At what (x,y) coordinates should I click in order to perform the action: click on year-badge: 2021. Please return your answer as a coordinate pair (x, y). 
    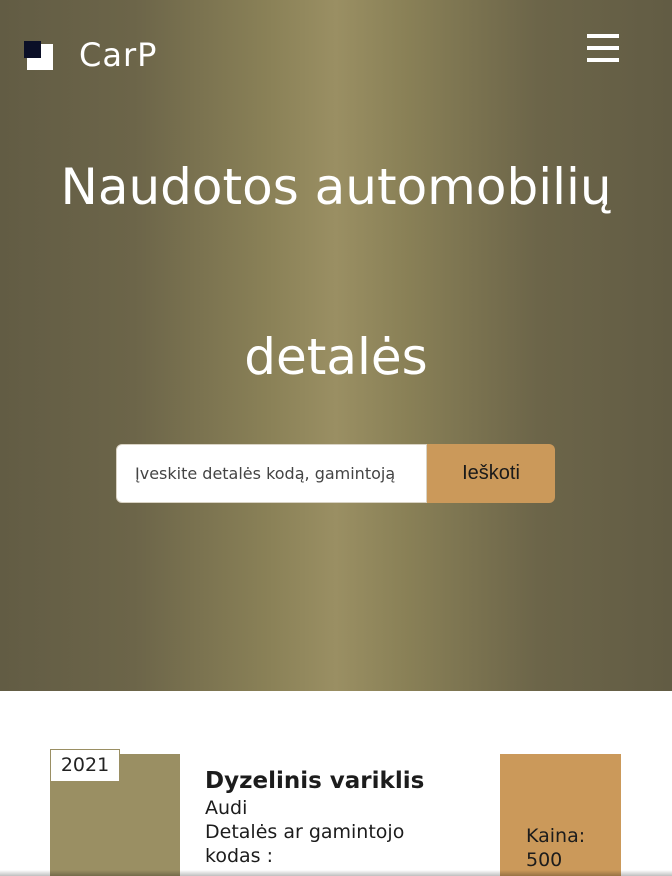
    Looking at the image, I should click on (85, 765).